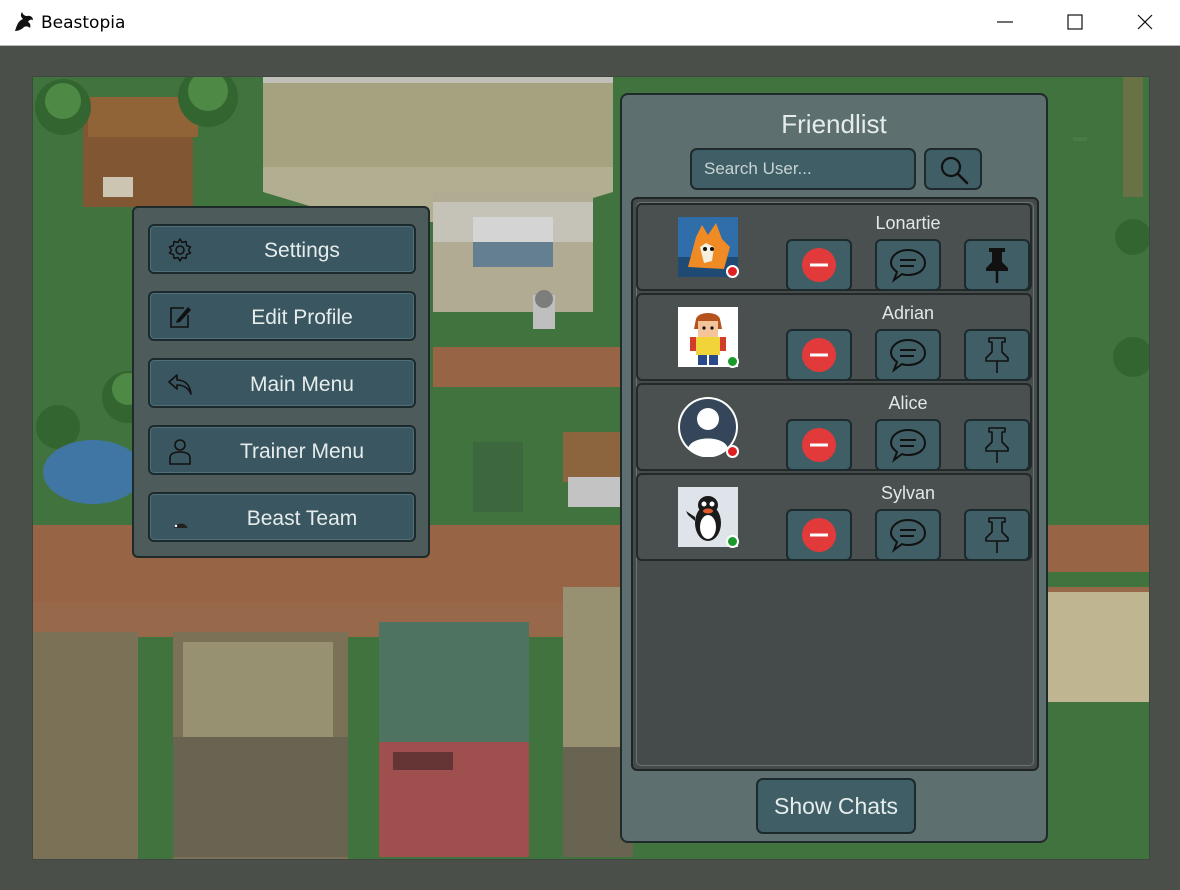 The width and height of the screenshot is (1180, 890). I want to click on search-button, so click(953, 169).